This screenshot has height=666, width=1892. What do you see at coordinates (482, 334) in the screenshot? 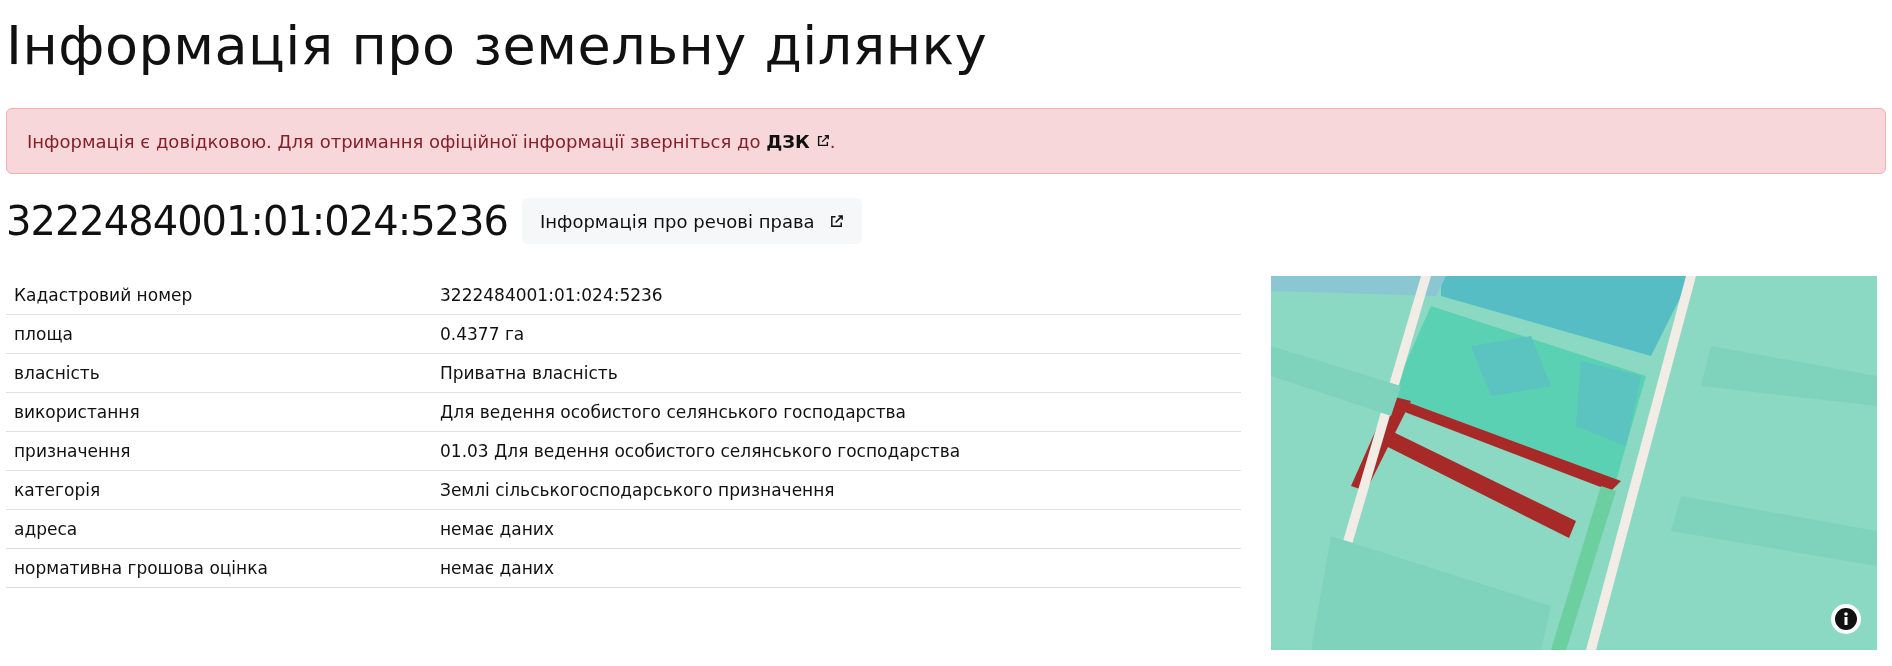
I see `property-value: 0.4377 га` at bounding box center [482, 334].